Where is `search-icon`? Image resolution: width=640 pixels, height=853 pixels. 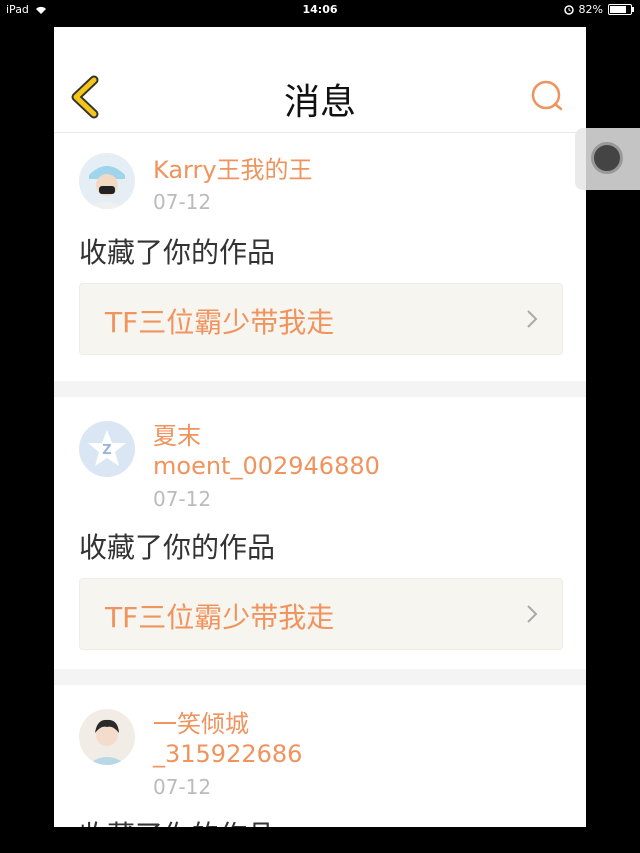
search-icon is located at coordinates (547, 95).